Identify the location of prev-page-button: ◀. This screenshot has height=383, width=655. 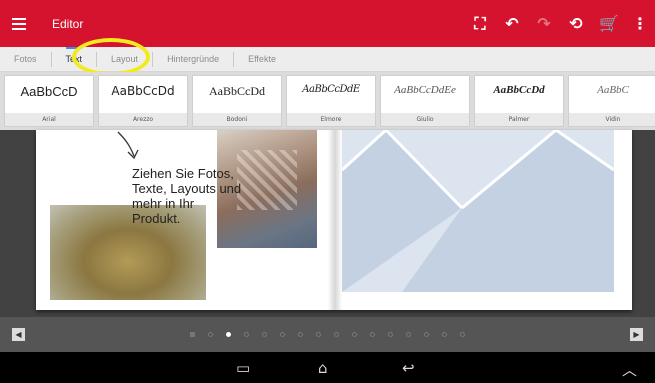
(18, 334).